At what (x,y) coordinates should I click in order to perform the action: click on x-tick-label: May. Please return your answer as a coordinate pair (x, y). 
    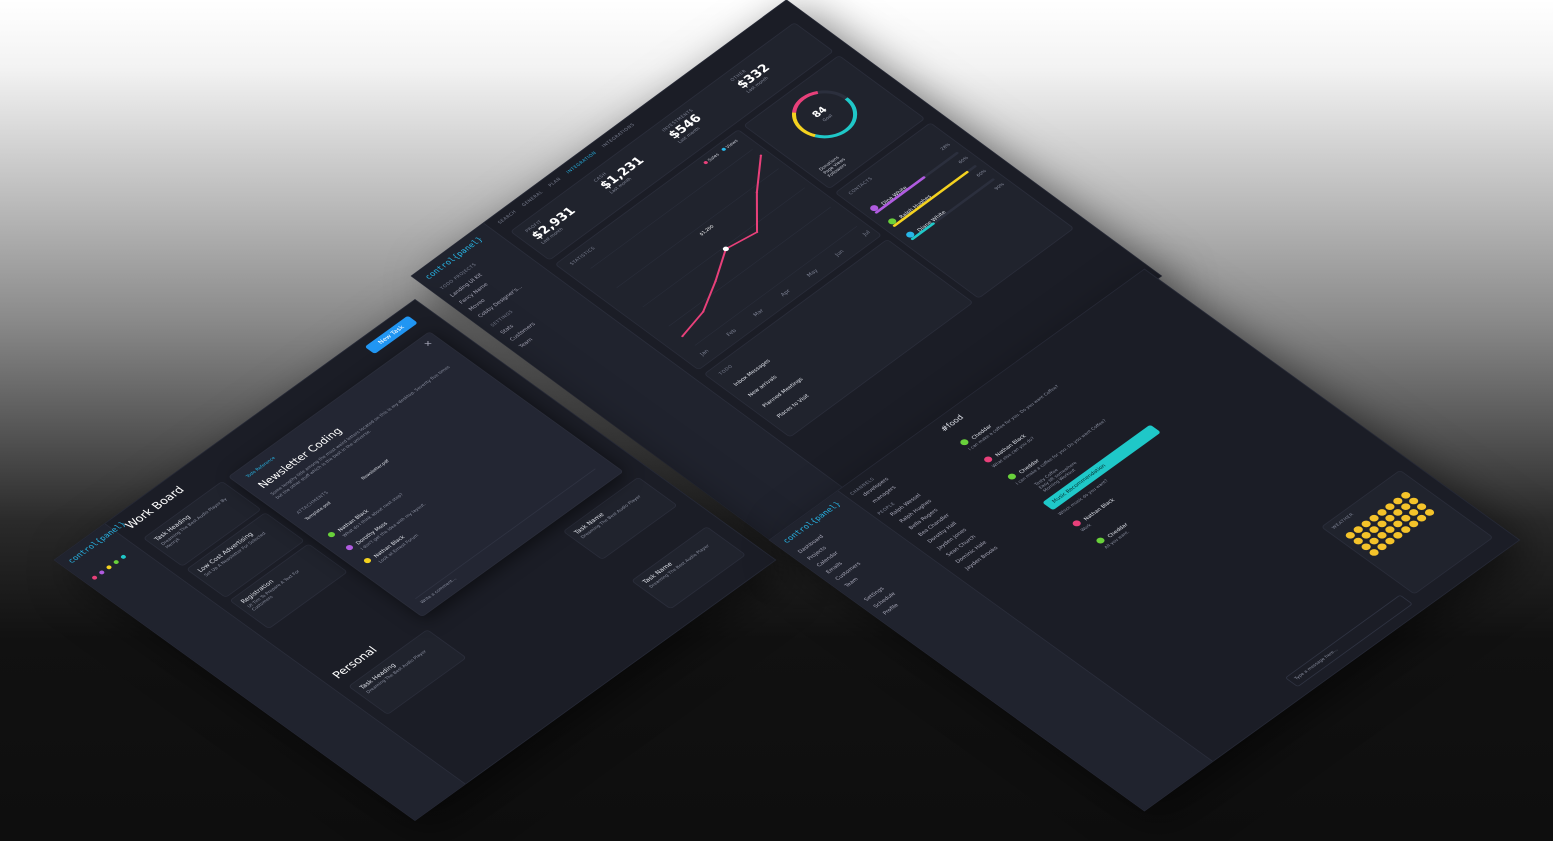
    Looking at the image, I should click on (813, 273).